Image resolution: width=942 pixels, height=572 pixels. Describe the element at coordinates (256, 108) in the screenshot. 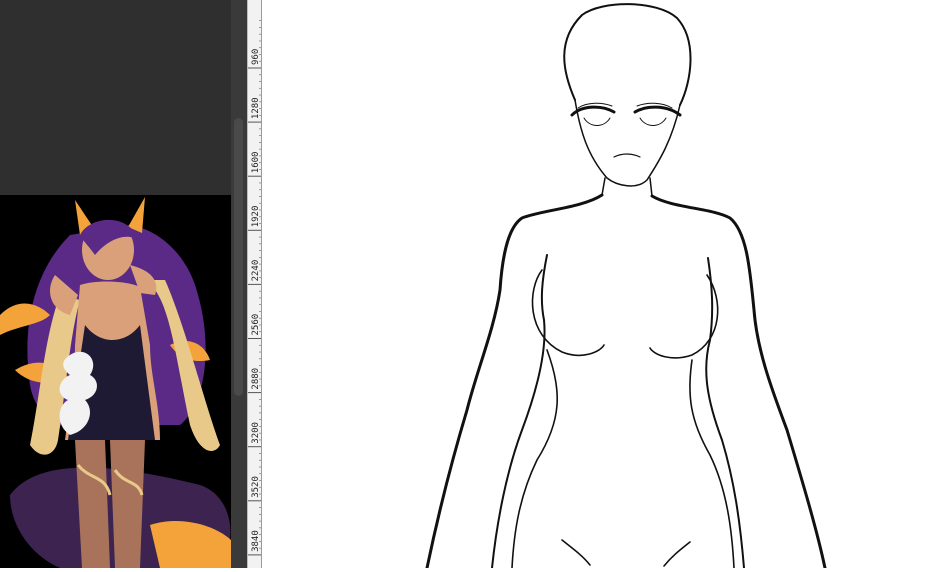

I see `ruler-tick-label: 1280` at that location.